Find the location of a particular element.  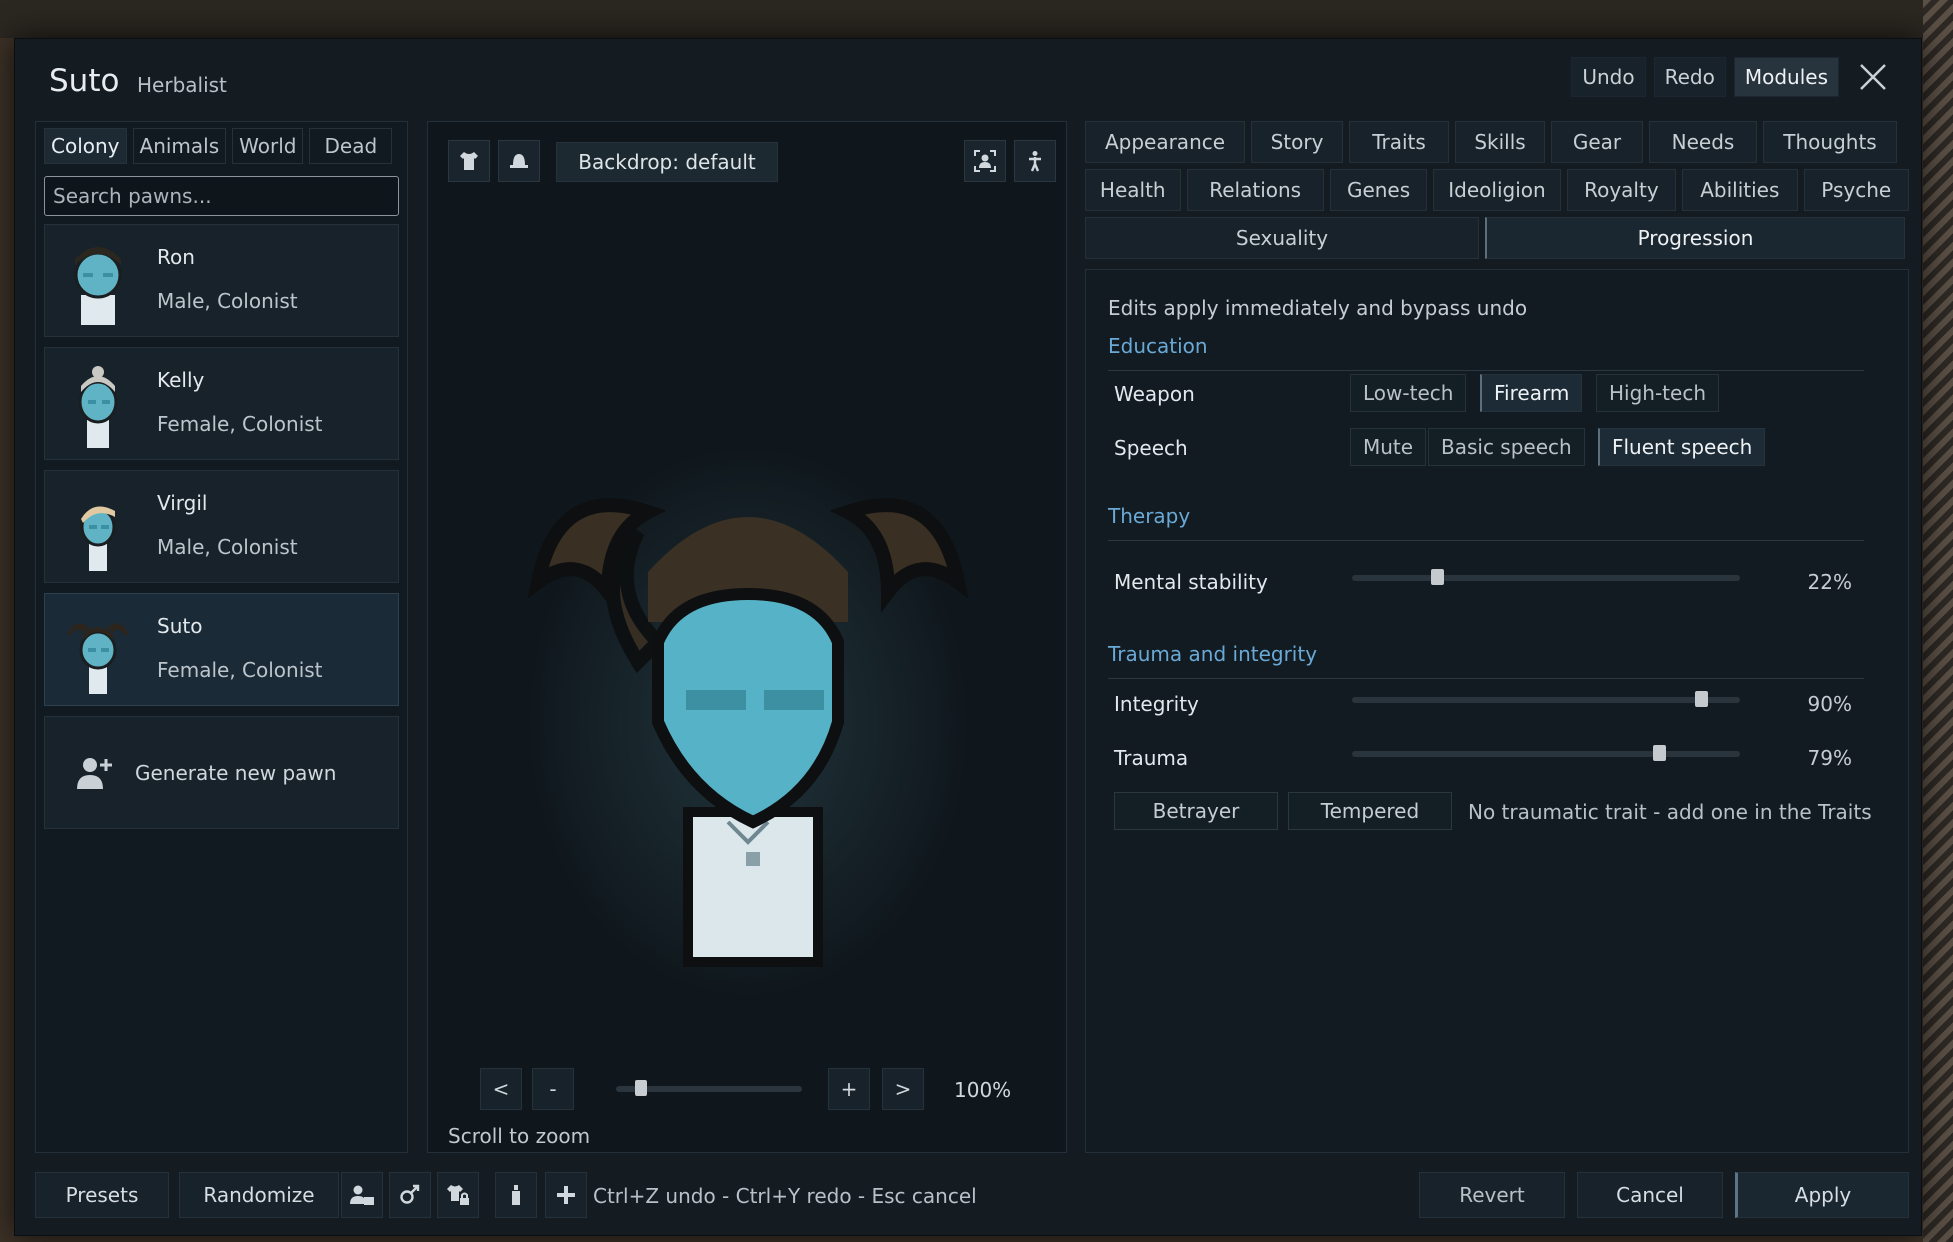

zoom-out-button: - is located at coordinates (553, 1089).